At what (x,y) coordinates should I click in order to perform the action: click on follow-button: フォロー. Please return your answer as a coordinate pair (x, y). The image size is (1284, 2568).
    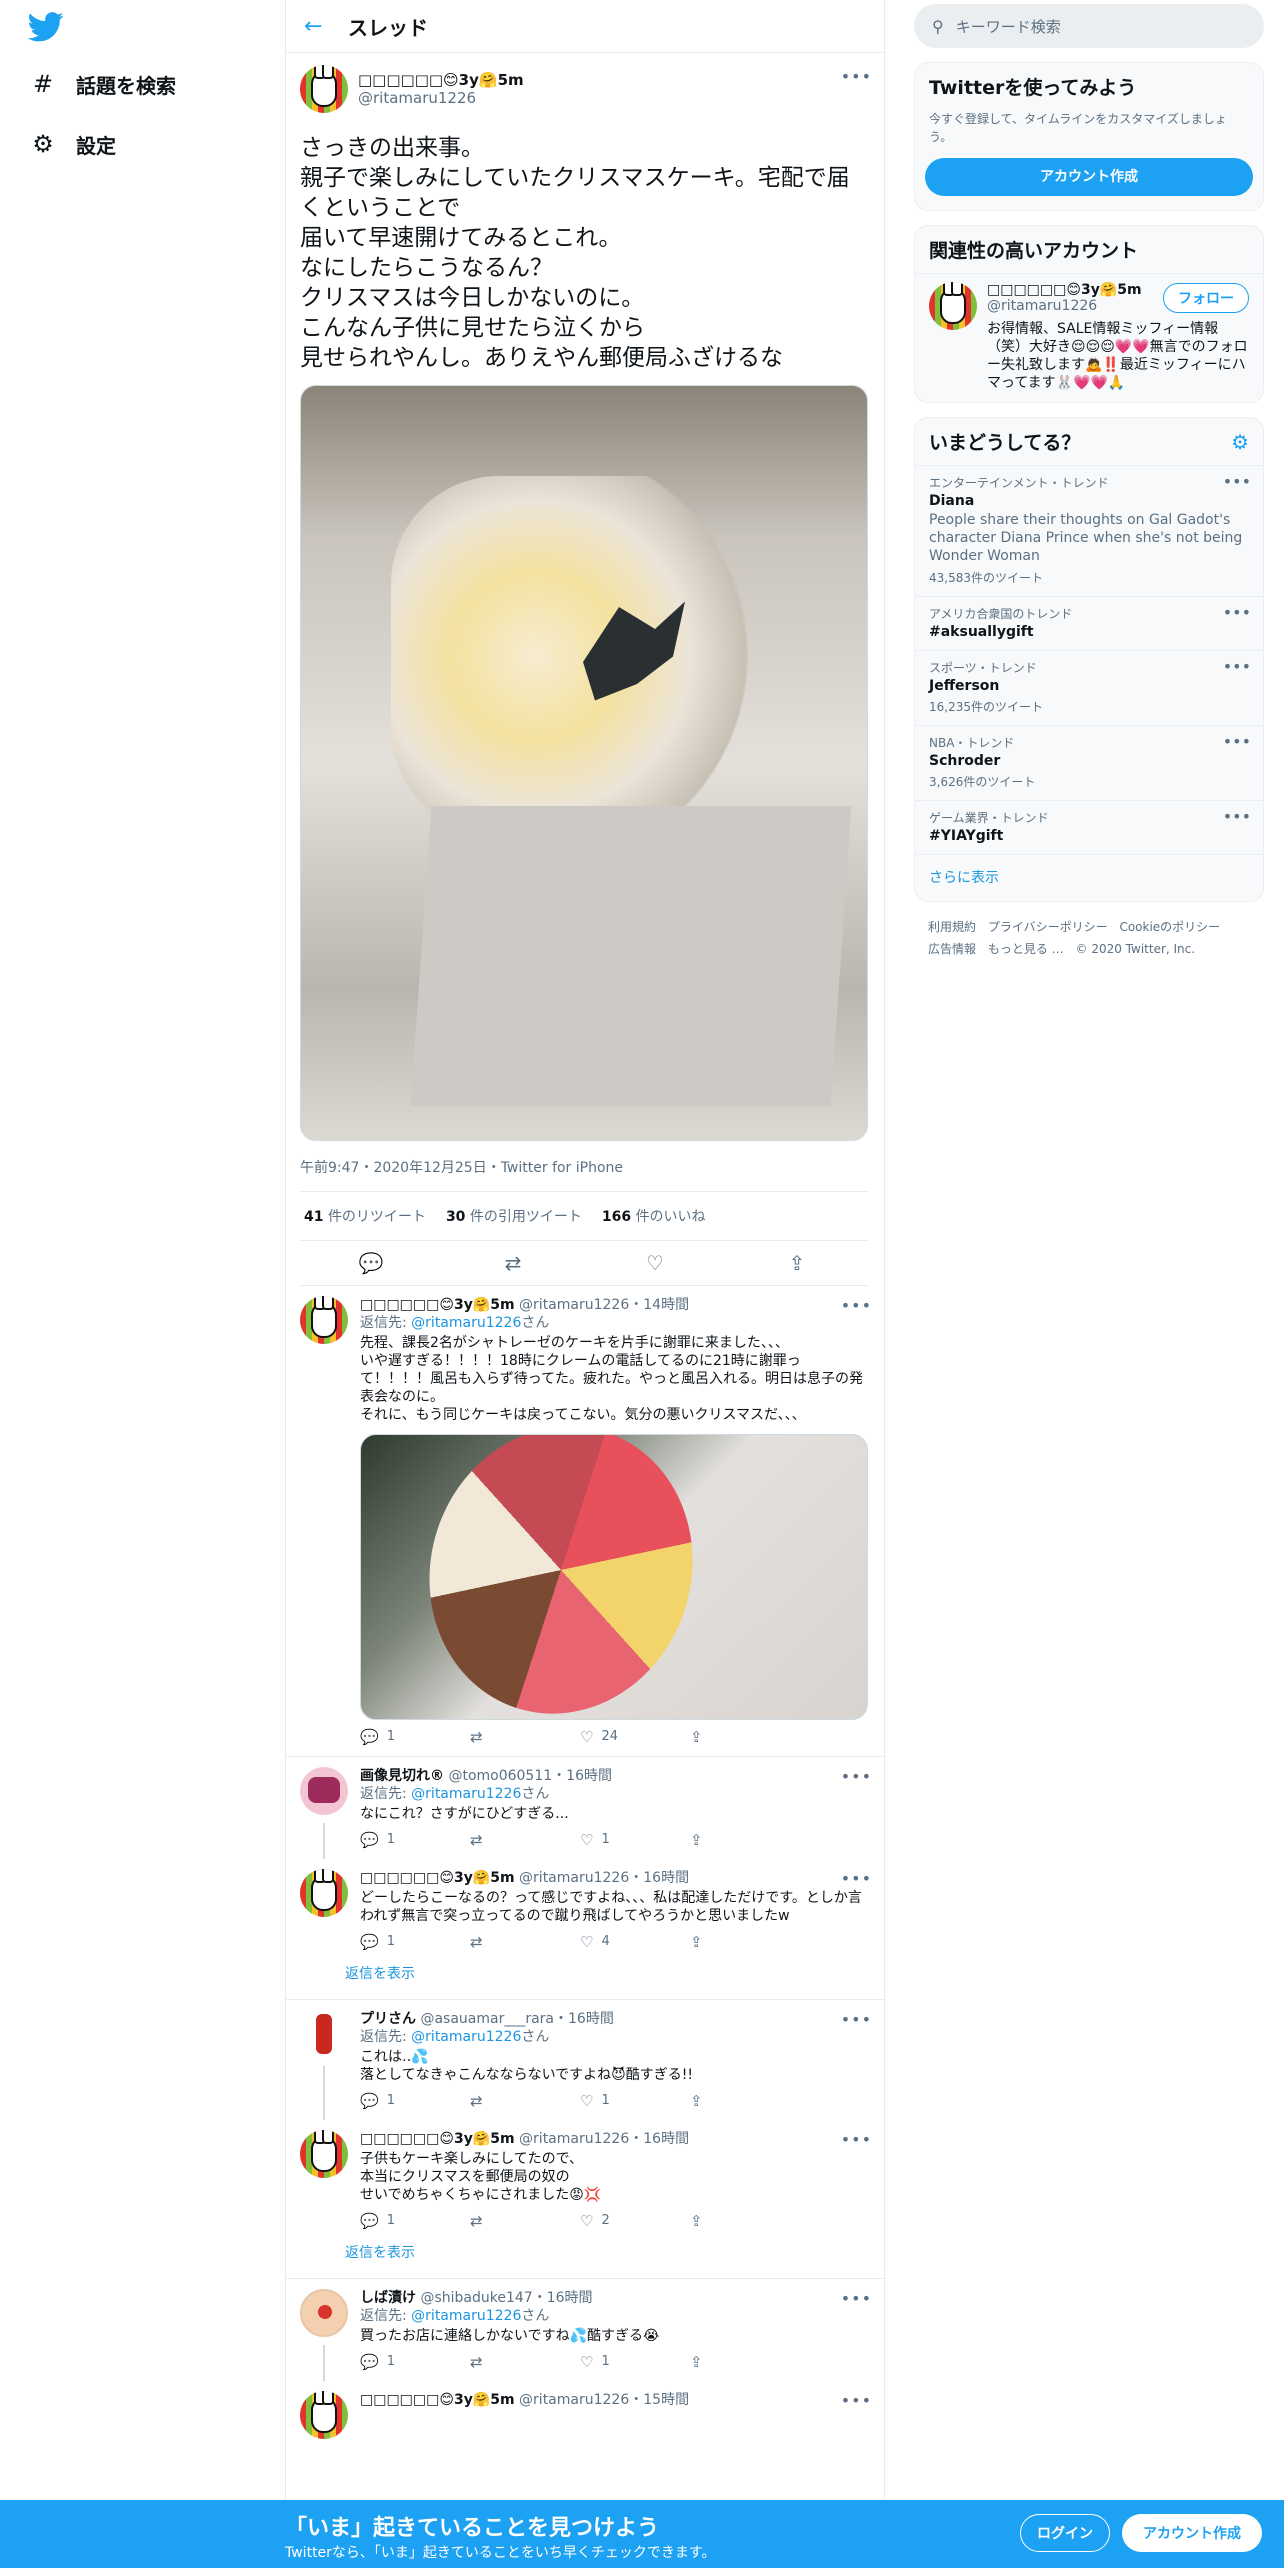
    Looking at the image, I should click on (1206, 298).